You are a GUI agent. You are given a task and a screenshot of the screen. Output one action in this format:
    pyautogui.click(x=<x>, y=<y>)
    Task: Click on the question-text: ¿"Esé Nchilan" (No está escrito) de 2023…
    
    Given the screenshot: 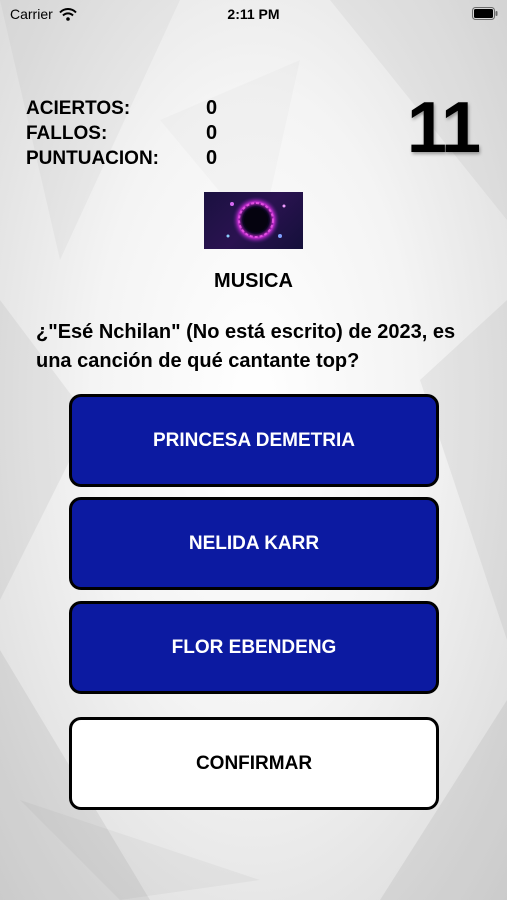 What is the action you would take?
    pyautogui.click(x=246, y=346)
    